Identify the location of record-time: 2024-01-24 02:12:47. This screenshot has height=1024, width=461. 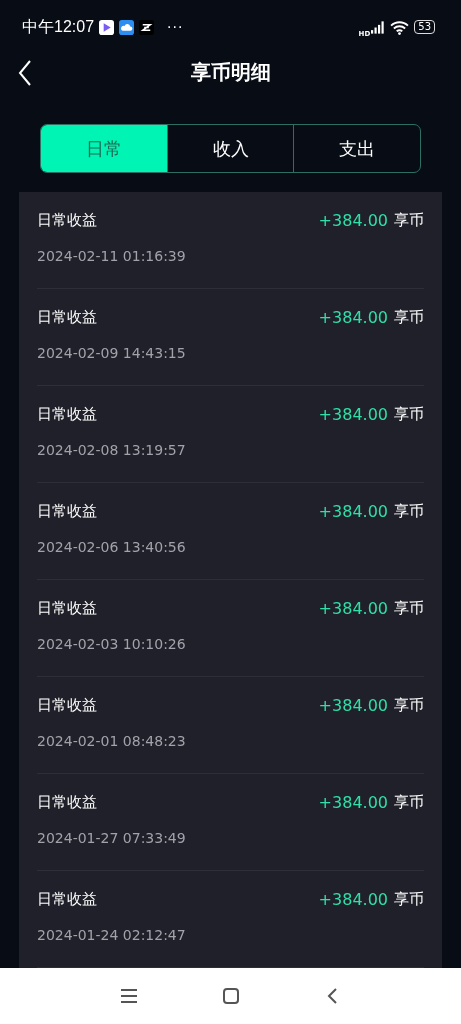
(112, 935).